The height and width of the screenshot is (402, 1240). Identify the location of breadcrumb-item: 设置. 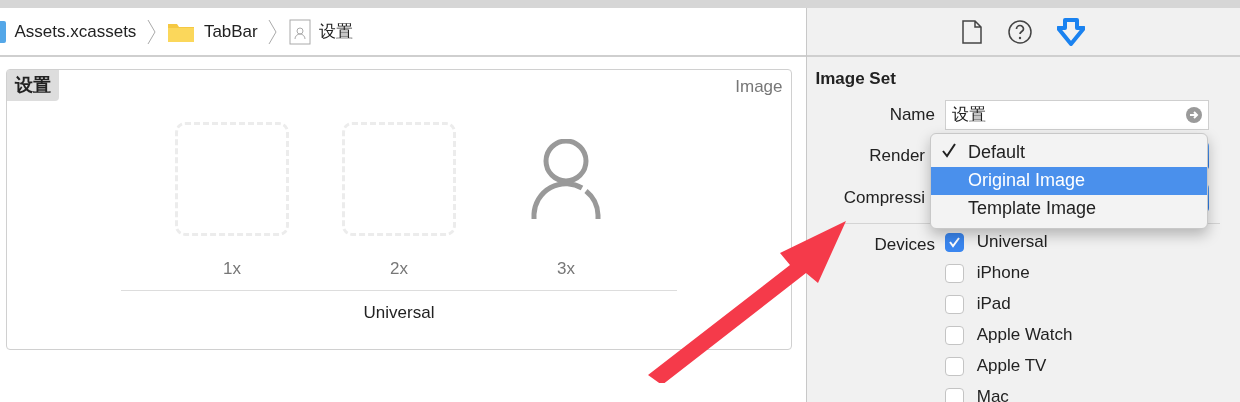
(336, 31).